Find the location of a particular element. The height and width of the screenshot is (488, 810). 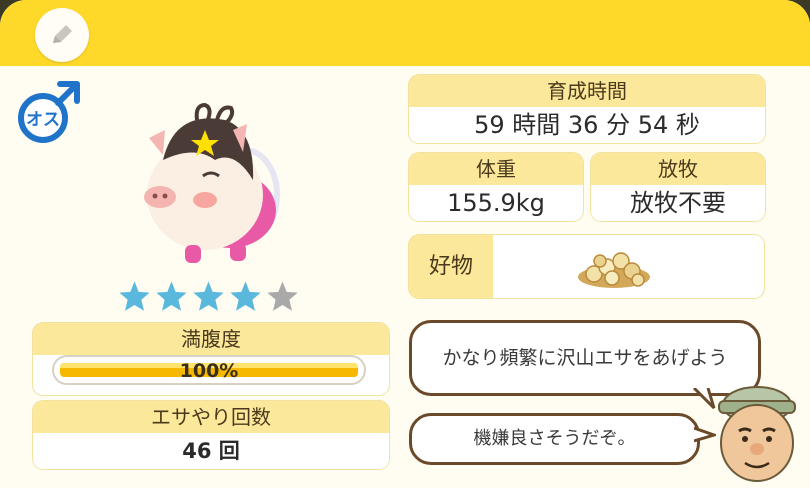

top-bar is located at coordinates (405, 33).